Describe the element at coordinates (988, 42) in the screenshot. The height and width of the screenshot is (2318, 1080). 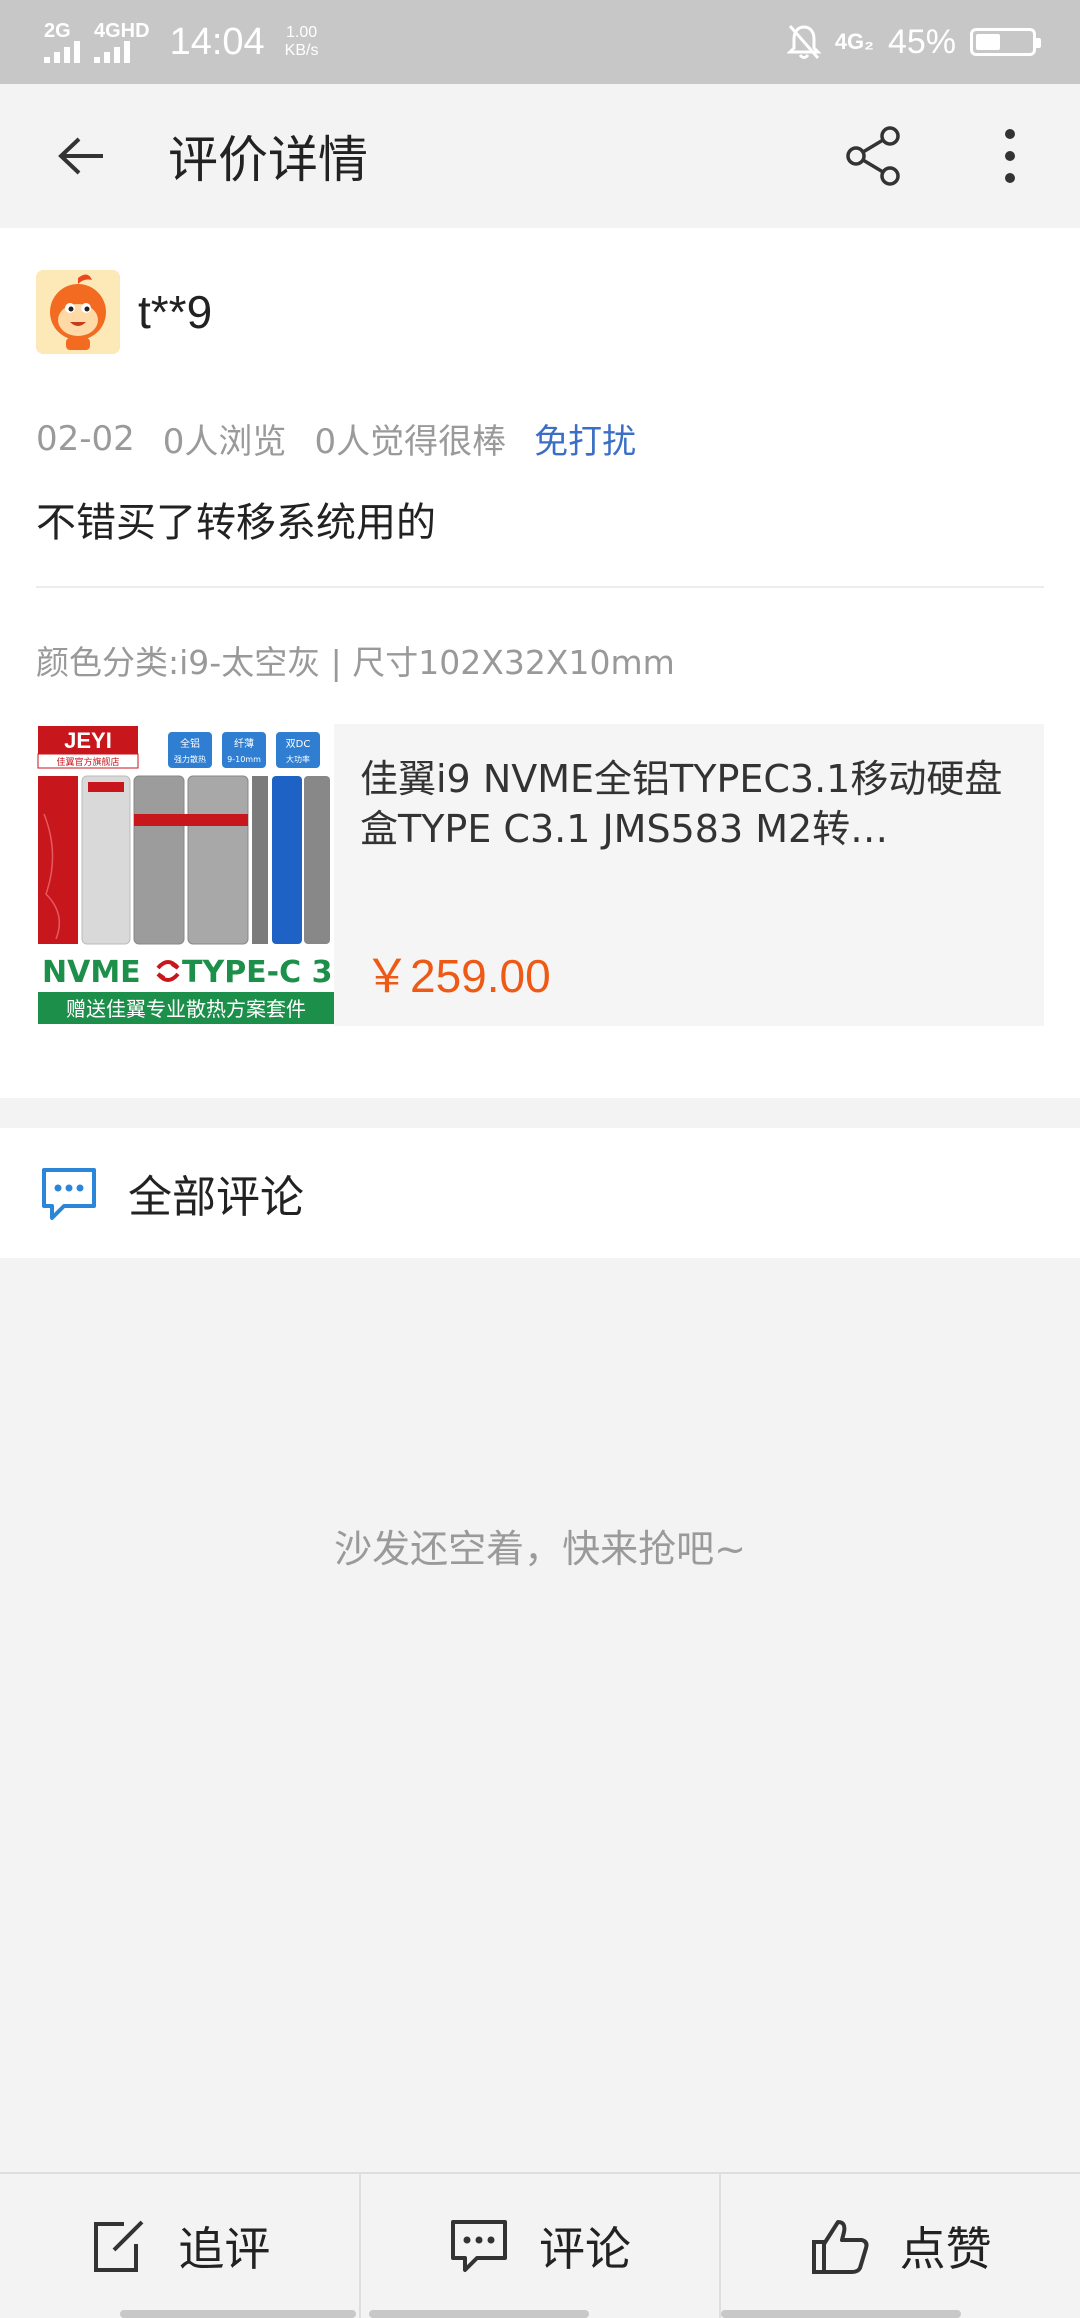
I see `battery-fill` at that location.